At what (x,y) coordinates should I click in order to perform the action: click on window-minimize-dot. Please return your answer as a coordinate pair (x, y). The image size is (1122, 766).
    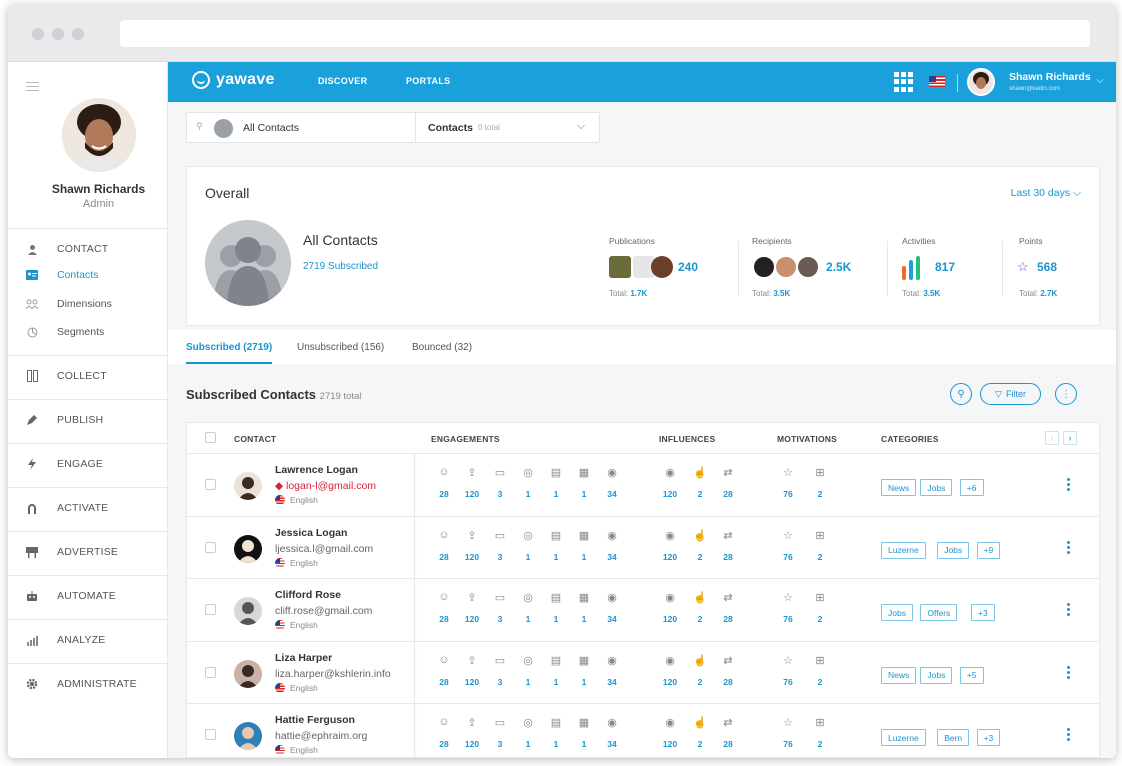
    Looking at the image, I should click on (58, 34).